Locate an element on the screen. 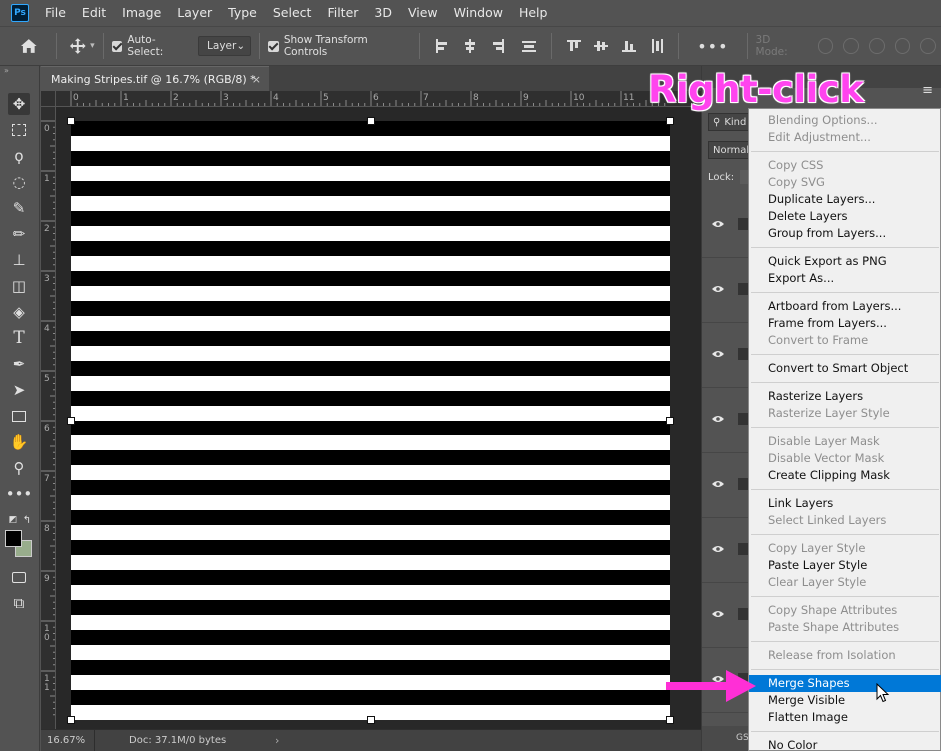 The image size is (941, 751). 3d-slide-icon is located at coordinates (902, 46).